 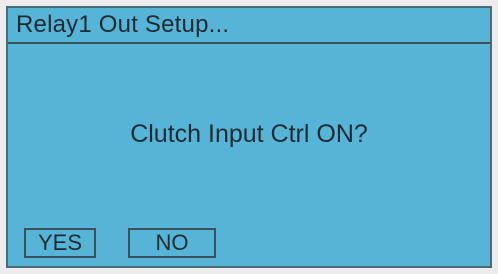 What do you see at coordinates (249, 134) in the screenshot?
I see `confirmation-message: Clutch Input Ctrl ON?` at bounding box center [249, 134].